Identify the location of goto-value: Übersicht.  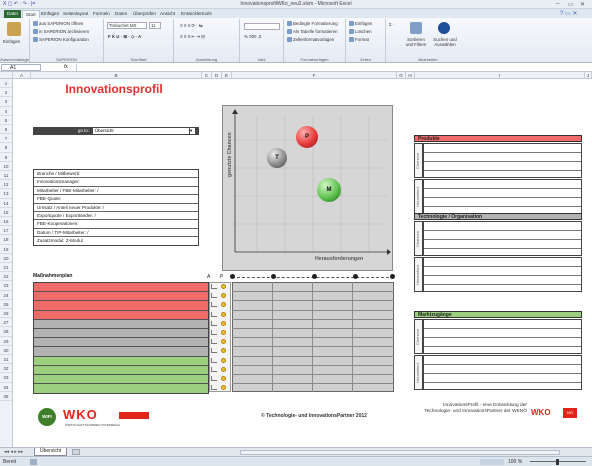
(141, 130).